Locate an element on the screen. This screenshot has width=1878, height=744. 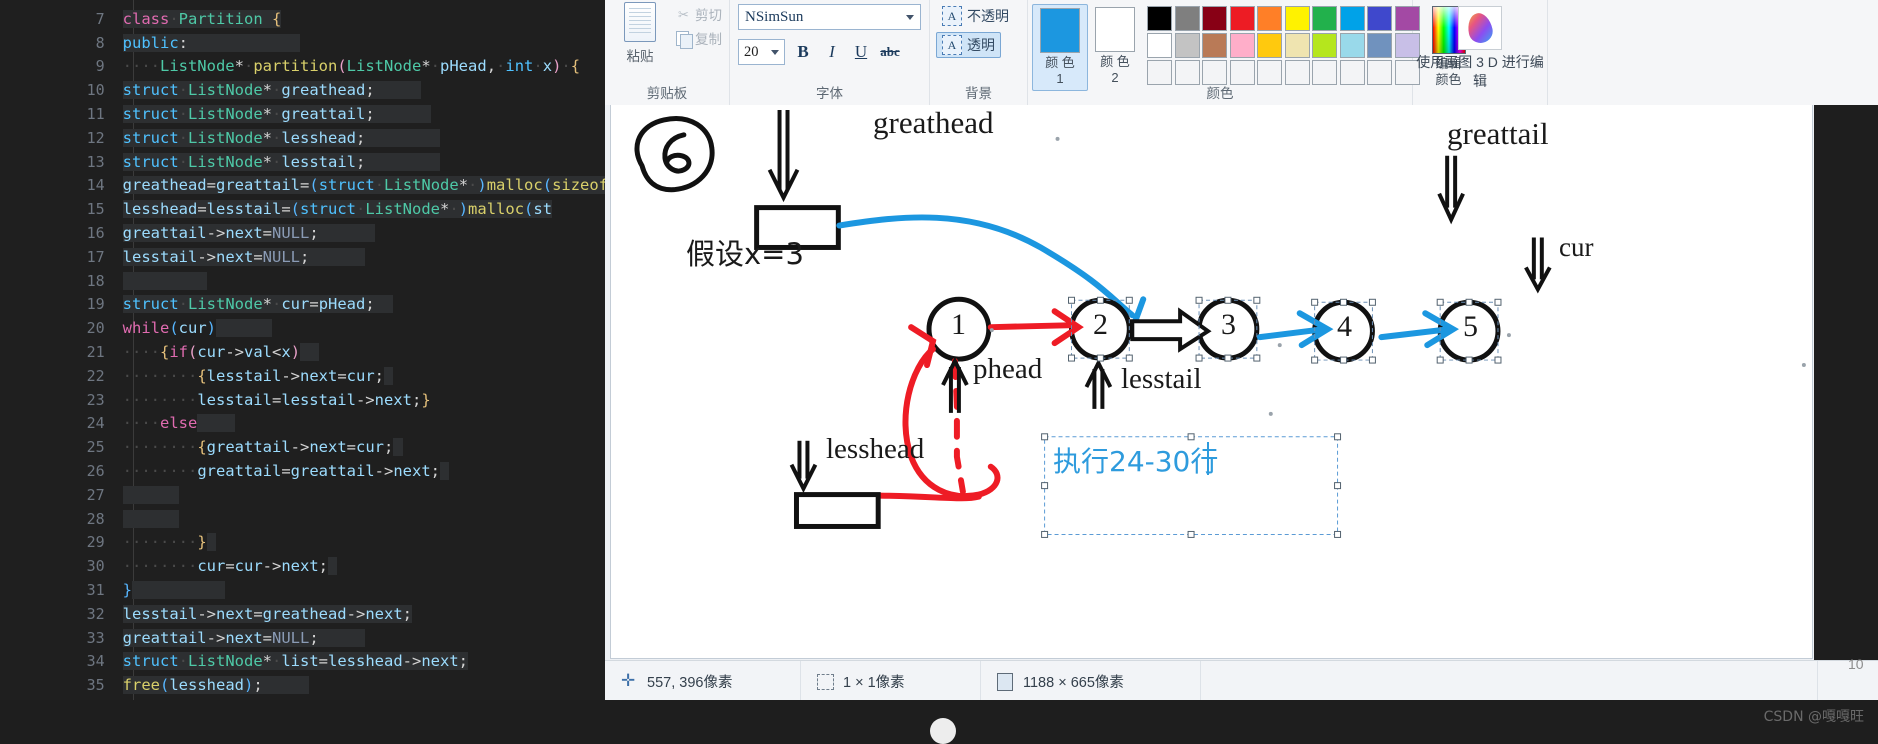
image-size-value: 1188 × 665像素 is located at coordinates (1073, 682).